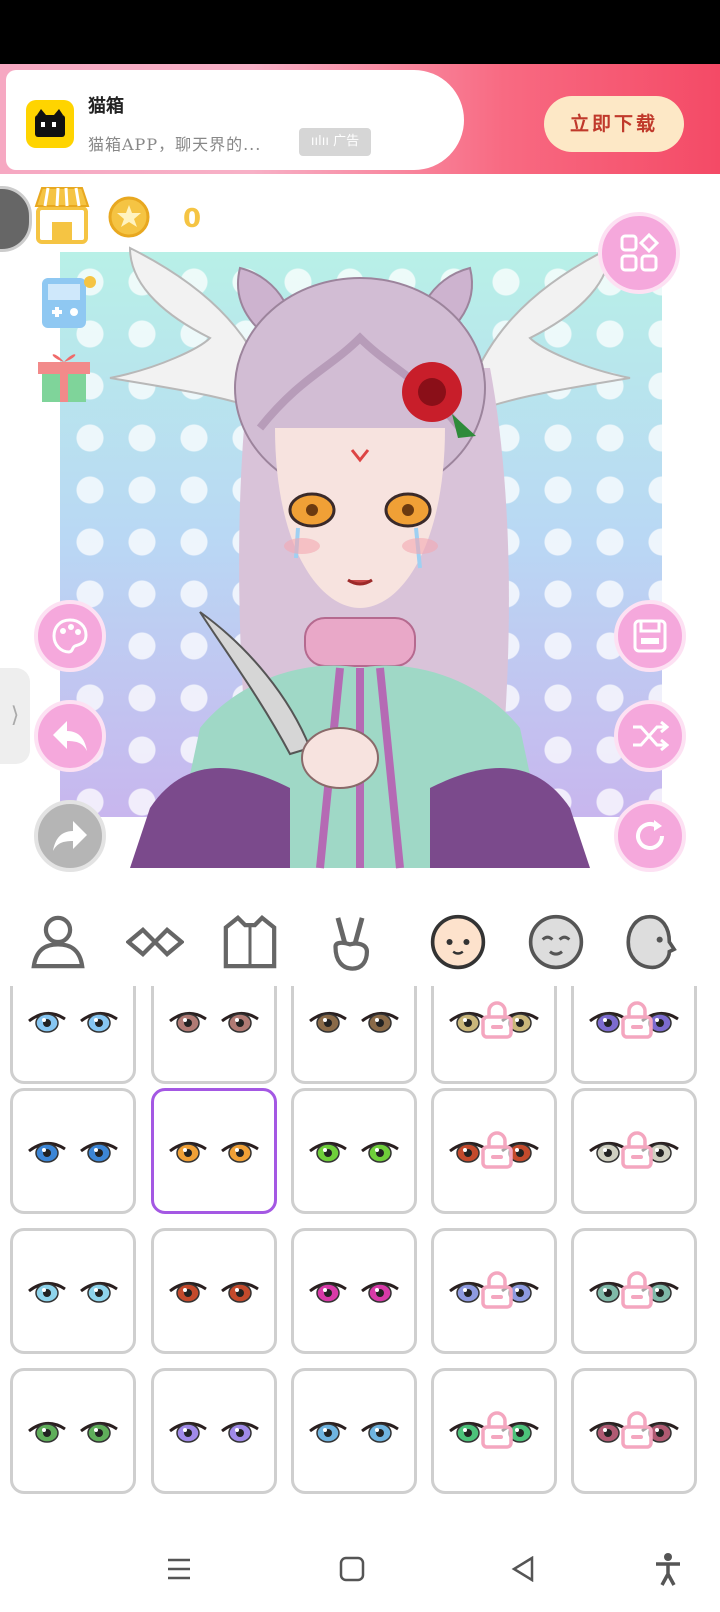 This screenshot has width=720, height=1612. I want to click on undo-arrow-icon, so click(70, 736).